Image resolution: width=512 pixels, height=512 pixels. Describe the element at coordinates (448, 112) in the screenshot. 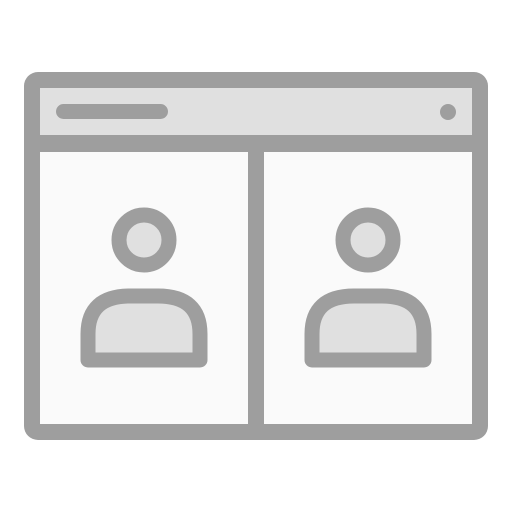

I see `status-dot-icon` at that location.